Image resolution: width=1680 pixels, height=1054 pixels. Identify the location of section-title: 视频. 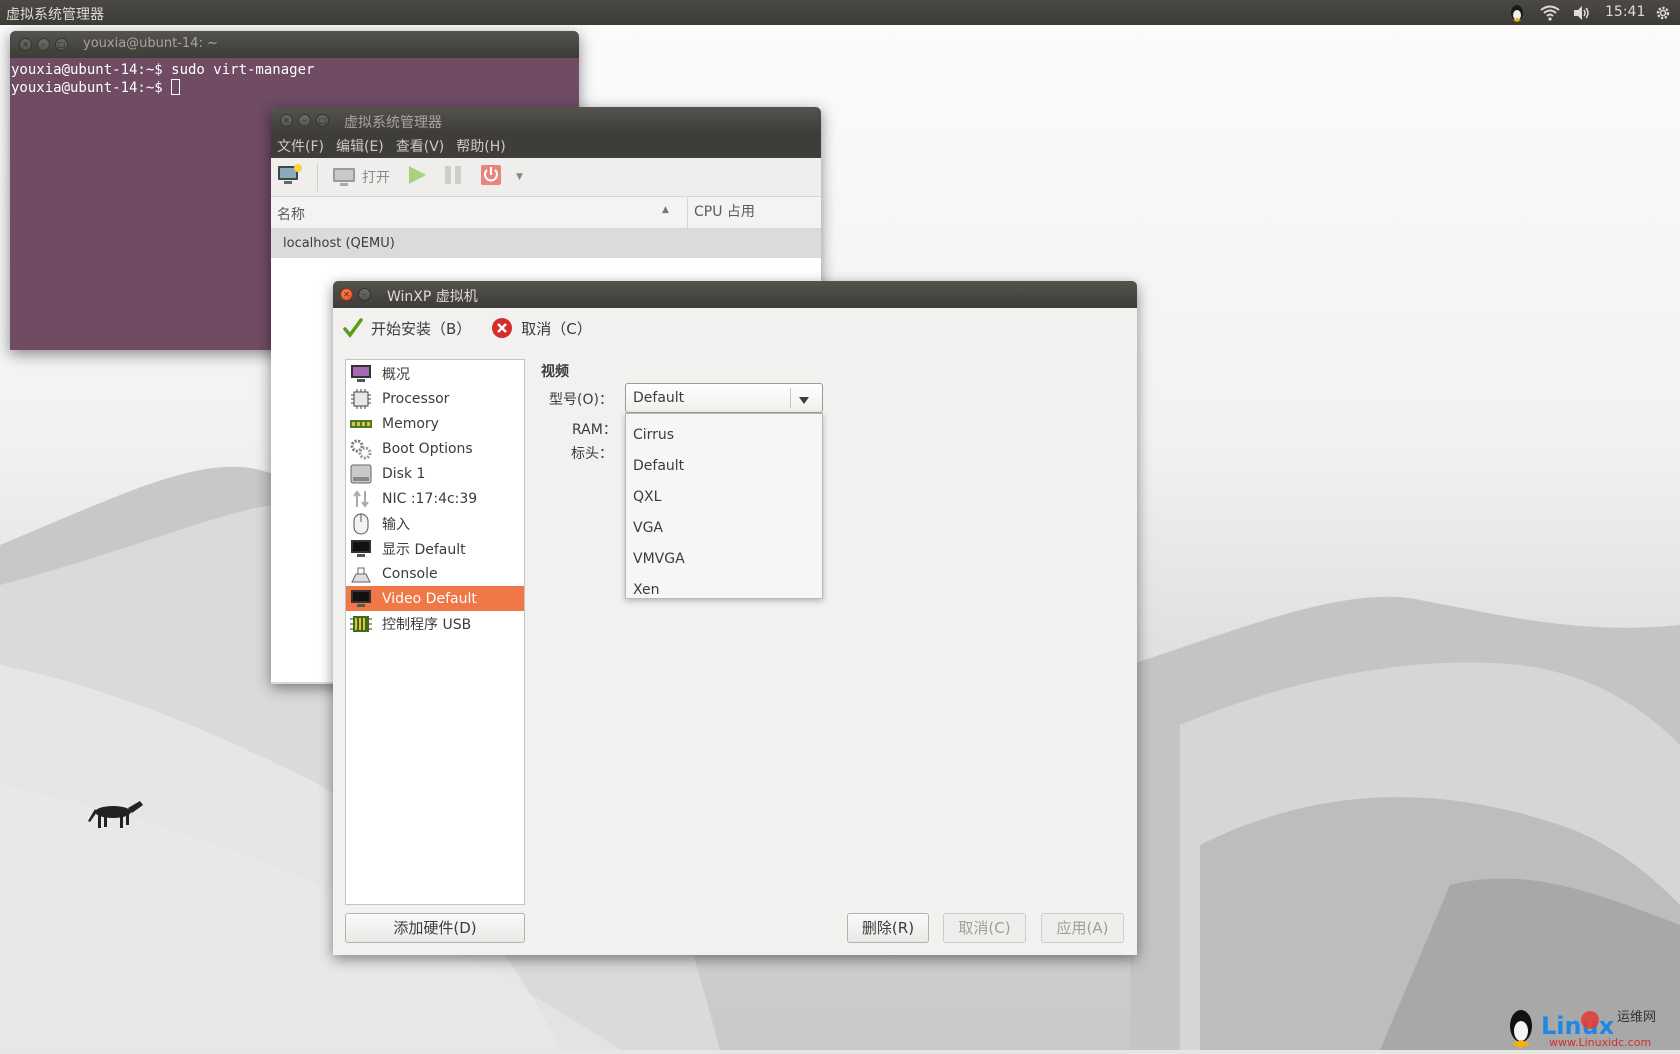
(555, 372).